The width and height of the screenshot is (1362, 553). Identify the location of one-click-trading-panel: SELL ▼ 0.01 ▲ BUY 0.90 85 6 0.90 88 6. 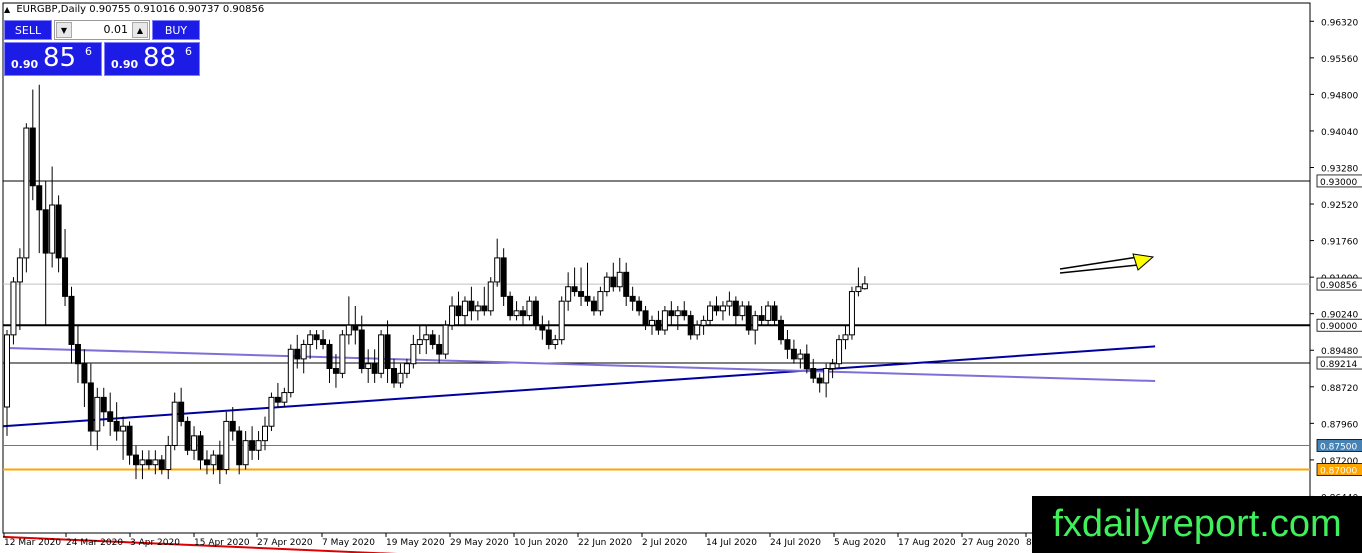
(102, 48).